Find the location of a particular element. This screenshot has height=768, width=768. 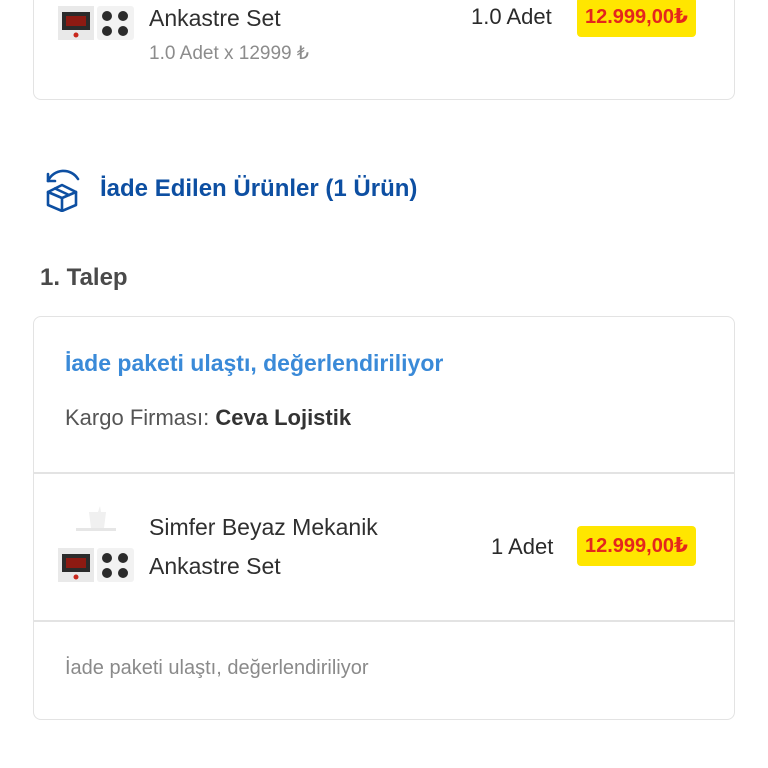

product-unit-price: 1.0 Adet x 12999 ₺ is located at coordinates (229, 53).